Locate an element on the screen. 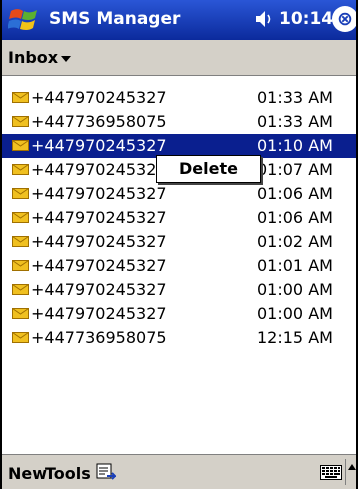 This screenshot has width=358, height=489. windows-start-icon is located at coordinates (24, 20).